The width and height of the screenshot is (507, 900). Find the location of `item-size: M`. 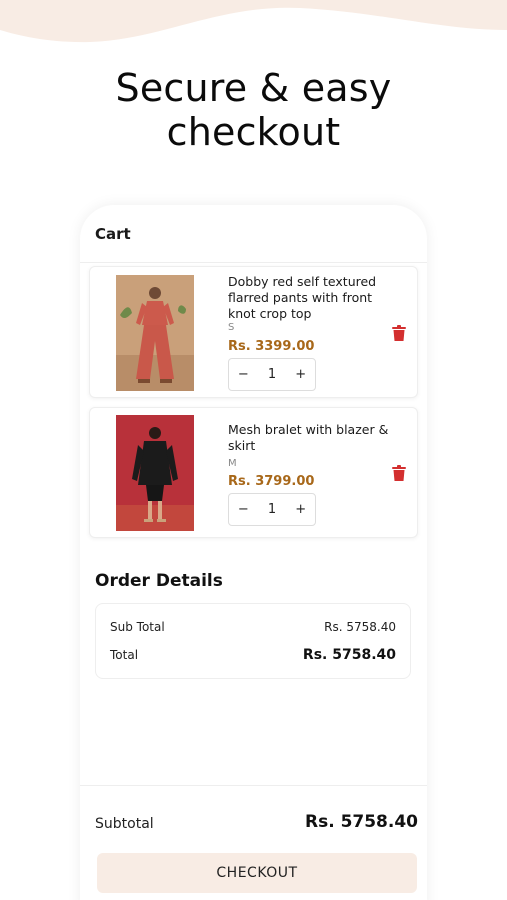

item-size: M is located at coordinates (232, 463).